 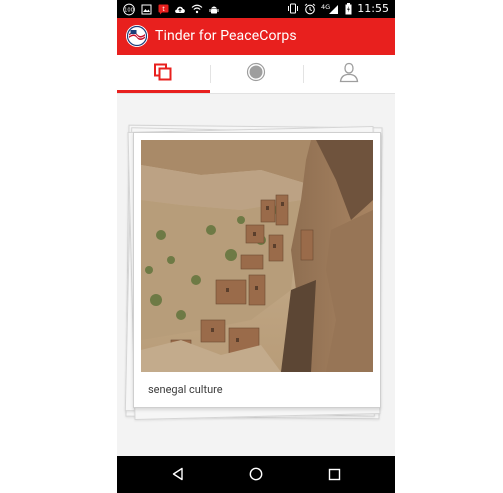 I want to click on android-icon, so click(x=214, y=9).